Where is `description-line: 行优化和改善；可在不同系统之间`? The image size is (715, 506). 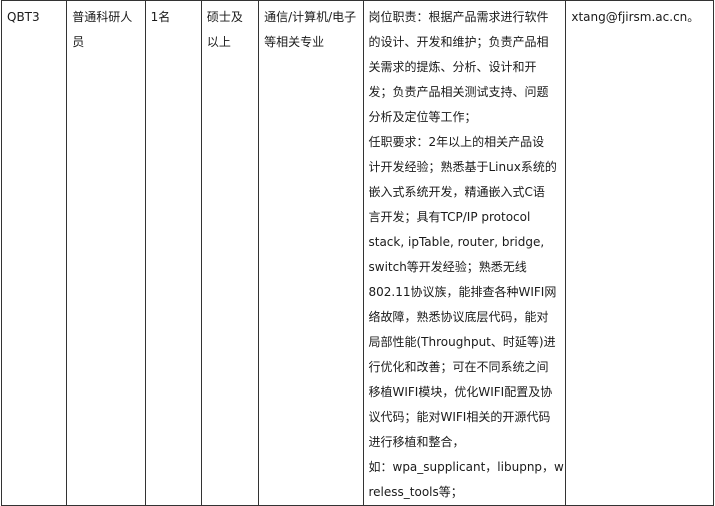
description-line: 行优化和改善；可在不同系统之间 is located at coordinates (458, 367).